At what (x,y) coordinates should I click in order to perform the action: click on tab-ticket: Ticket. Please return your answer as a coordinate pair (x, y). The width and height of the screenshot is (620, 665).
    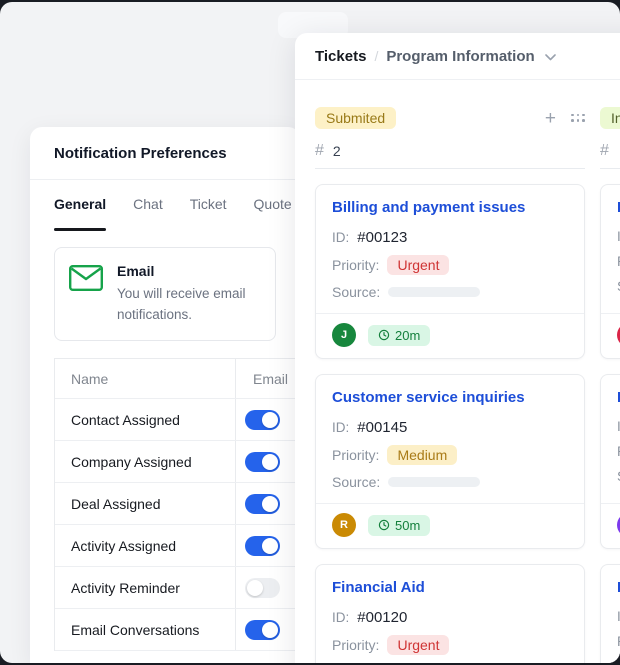
    Looking at the image, I should click on (208, 213).